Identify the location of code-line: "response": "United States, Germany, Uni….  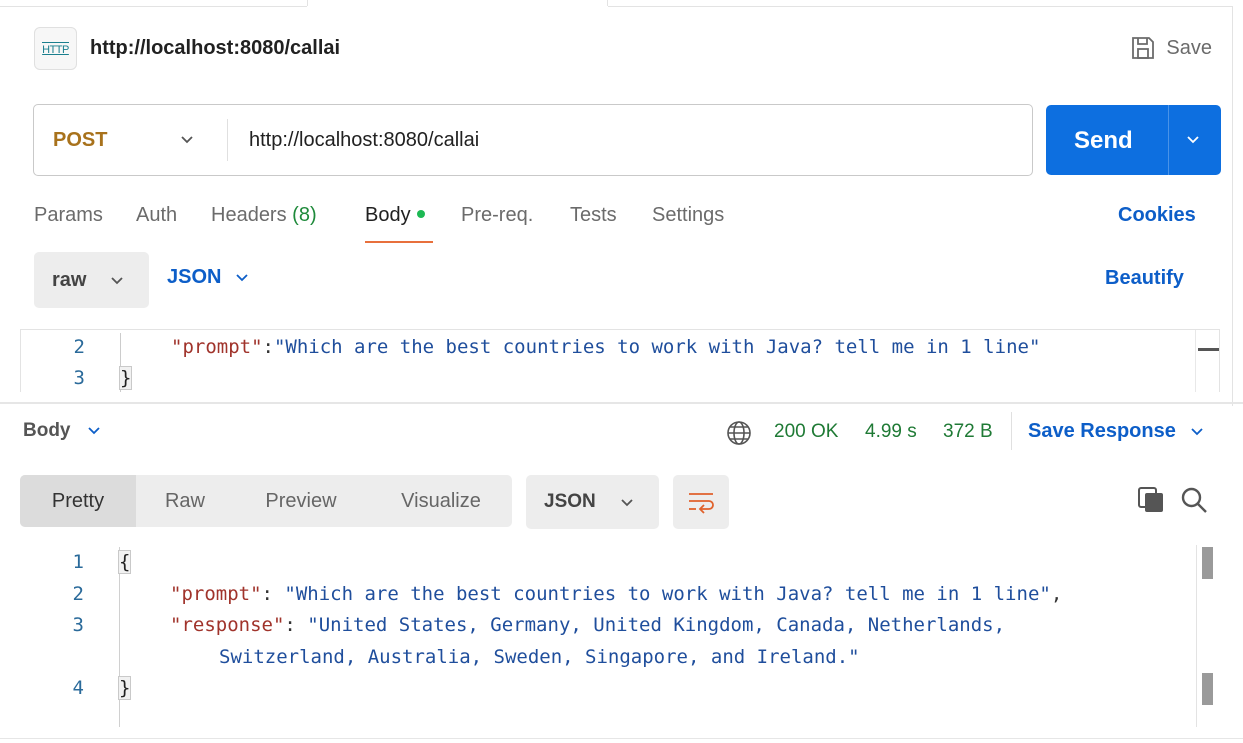
(587, 625).